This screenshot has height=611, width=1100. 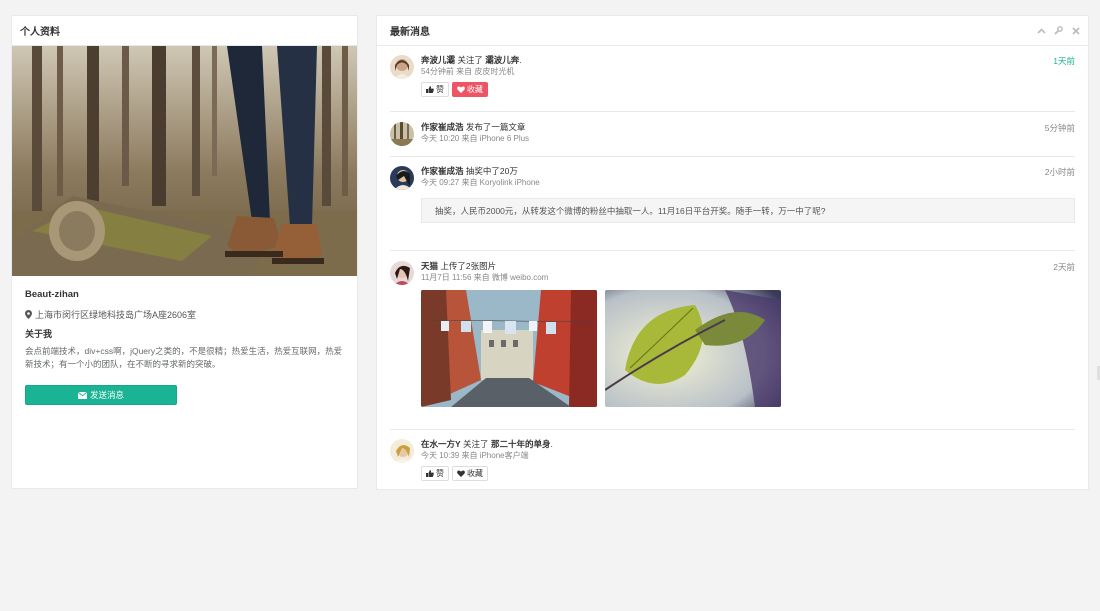 What do you see at coordinates (438, 60) in the screenshot?
I see `user-link: 奔波儿灞` at bounding box center [438, 60].